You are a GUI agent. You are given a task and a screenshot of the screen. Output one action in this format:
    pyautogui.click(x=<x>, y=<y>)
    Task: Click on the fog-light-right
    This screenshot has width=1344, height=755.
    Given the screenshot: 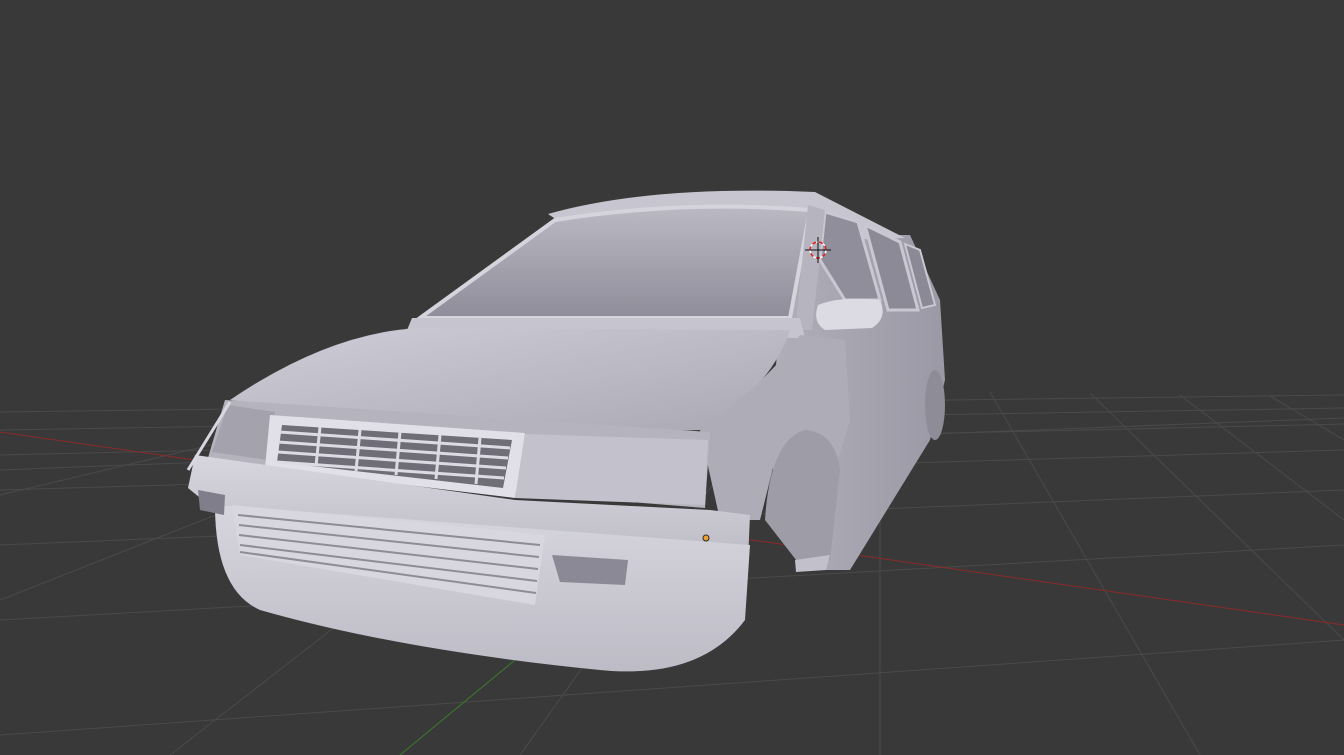 What is the action you would take?
    pyautogui.click(x=590, y=570)
    